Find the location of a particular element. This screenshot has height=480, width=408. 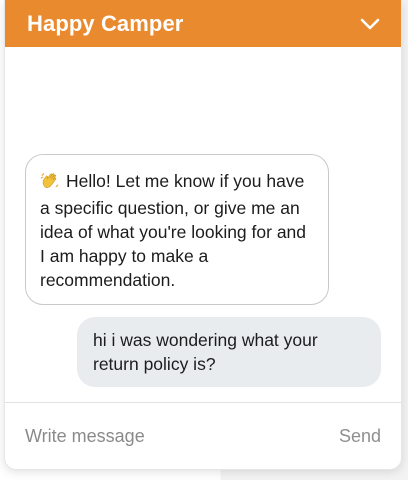

message-input is located at coordinates (160, 436).